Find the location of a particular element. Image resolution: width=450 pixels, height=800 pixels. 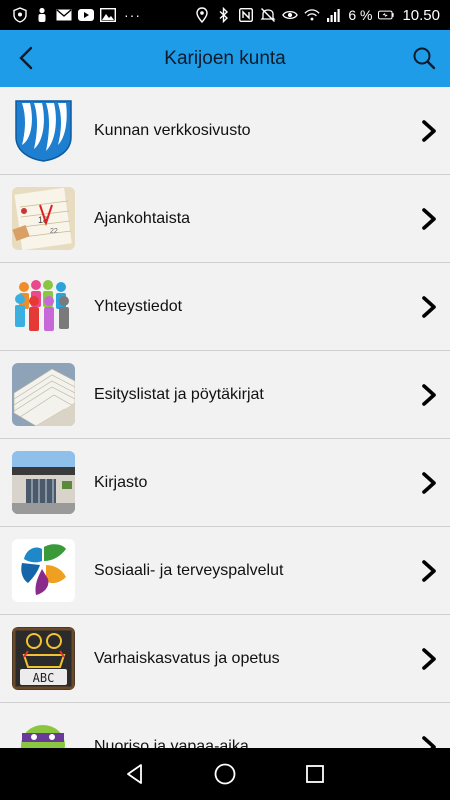

list-item: Yhteystiedot is located at coordinates (225, 307).